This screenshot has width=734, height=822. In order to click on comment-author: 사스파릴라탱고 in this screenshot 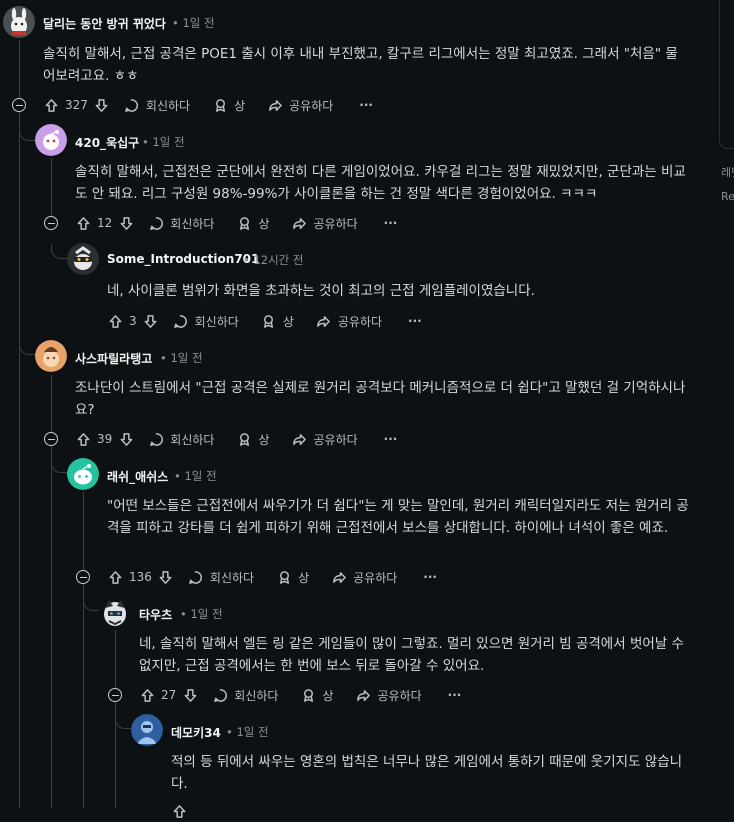, I will do `click(113, 358)`.